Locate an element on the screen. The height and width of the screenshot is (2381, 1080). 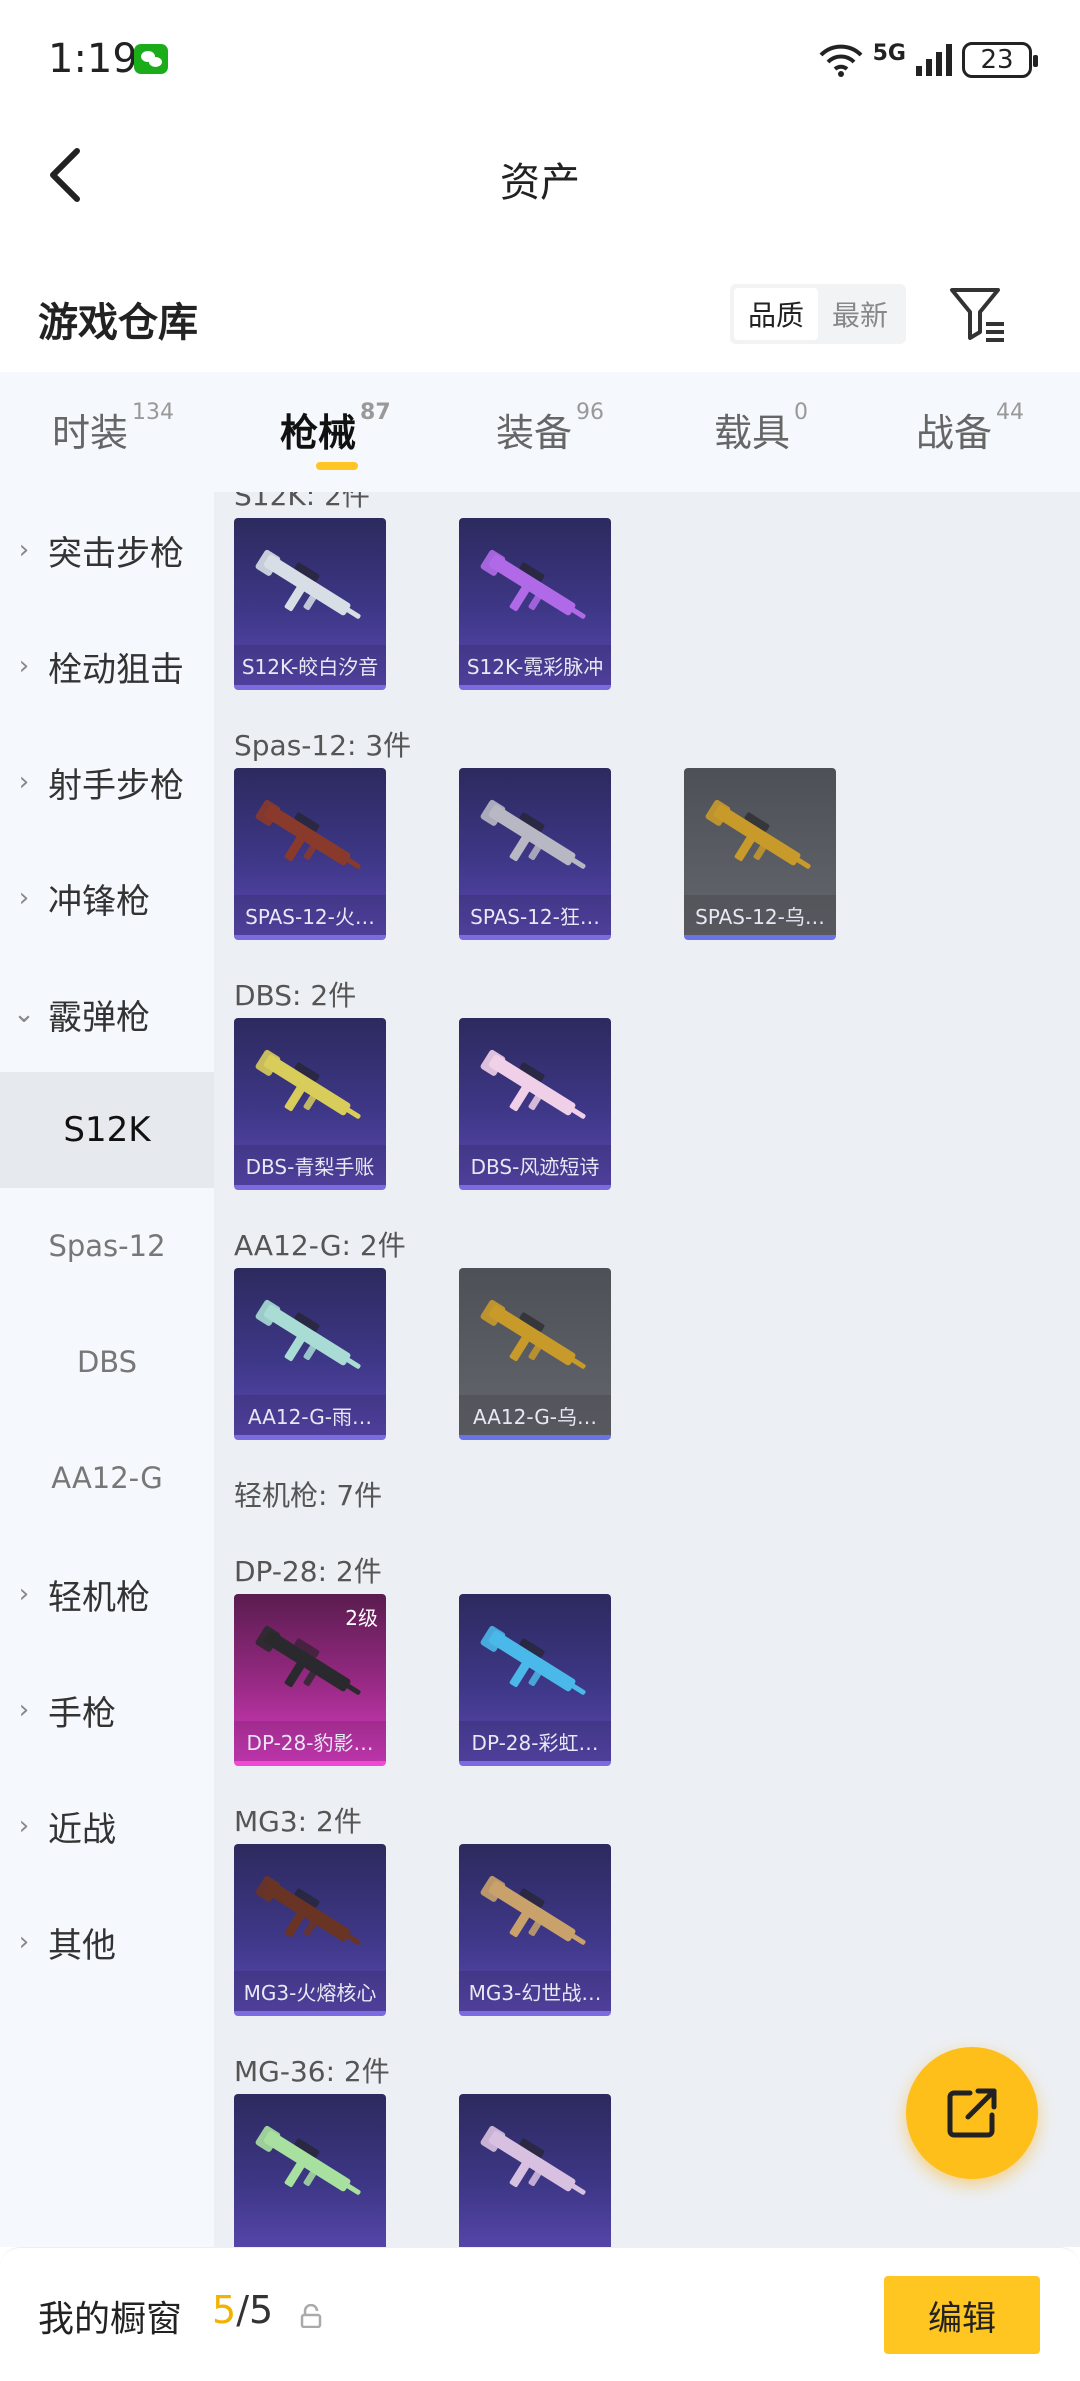
weapon-skin-card: S12K-皎白汐音 is located at coordinates (310, 604).